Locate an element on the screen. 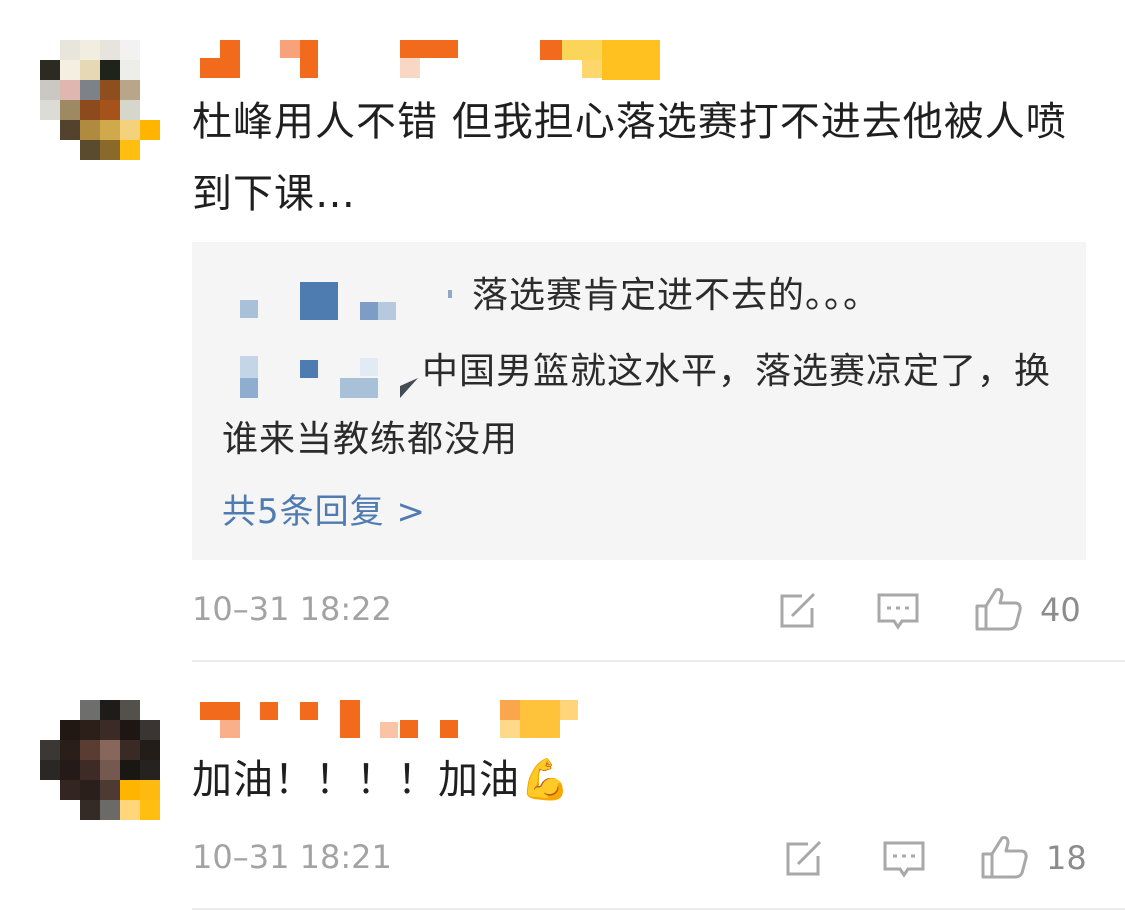 The width and height of the screenshot is (1125, 917). timestamp: 10–31 18:22 is located at coordinates (292, 609).